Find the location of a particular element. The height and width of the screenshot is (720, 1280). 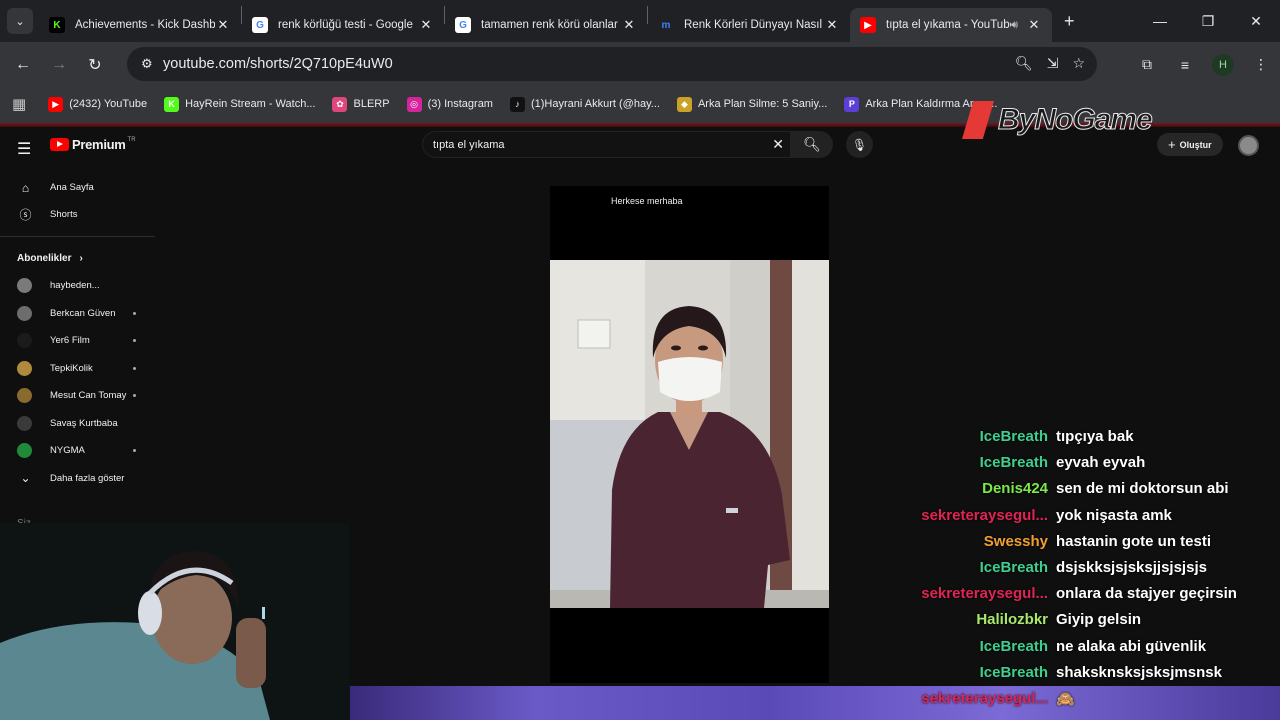

subscriptions-header: Abonelikler › is located at coordinates (77, 258).